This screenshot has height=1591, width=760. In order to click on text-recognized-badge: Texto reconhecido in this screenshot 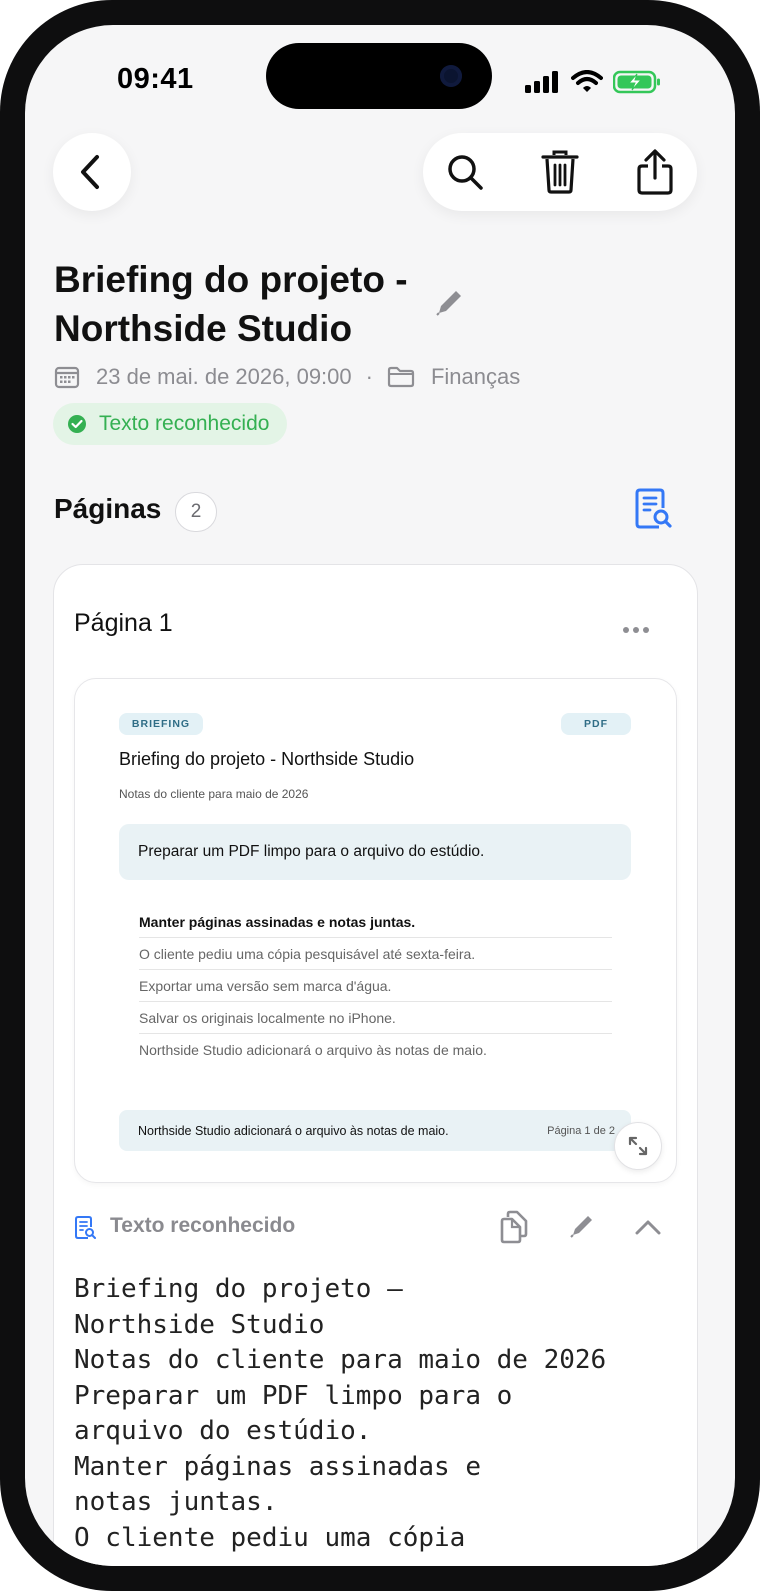, I will do `click(170, 424)`.